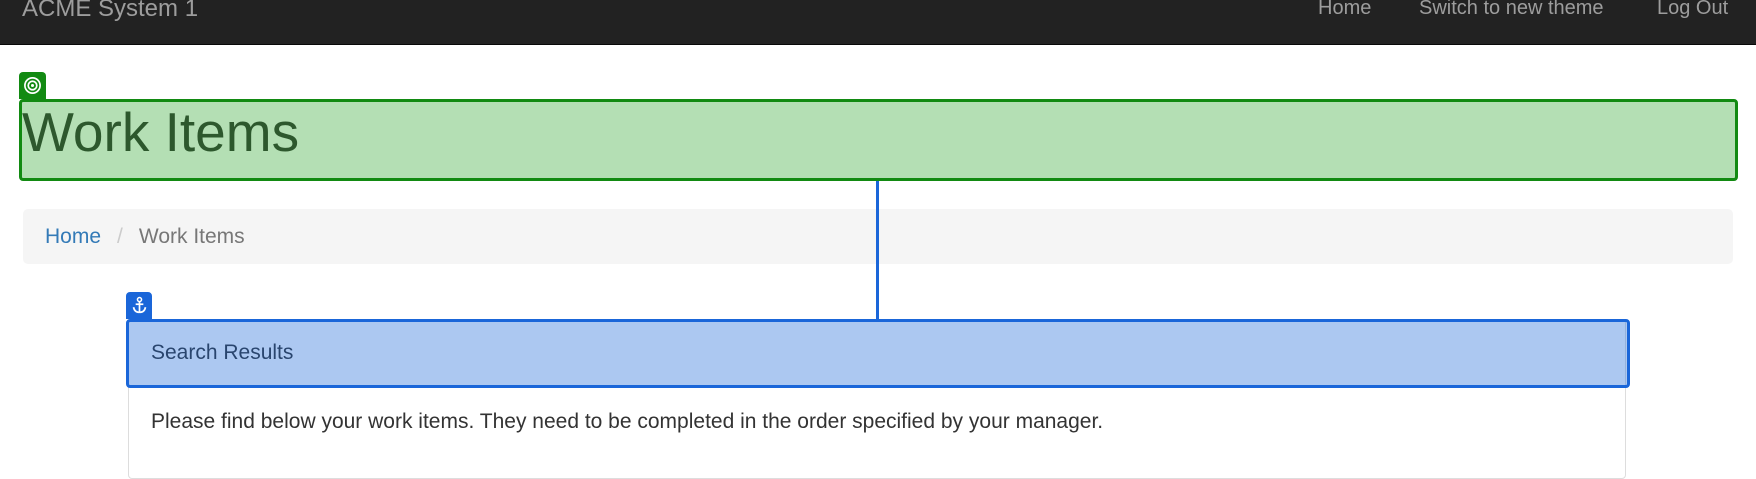 This screenshot has width=1756, height=479. I want to click on panel-heading-highlight-overlay, so click(878, 353).